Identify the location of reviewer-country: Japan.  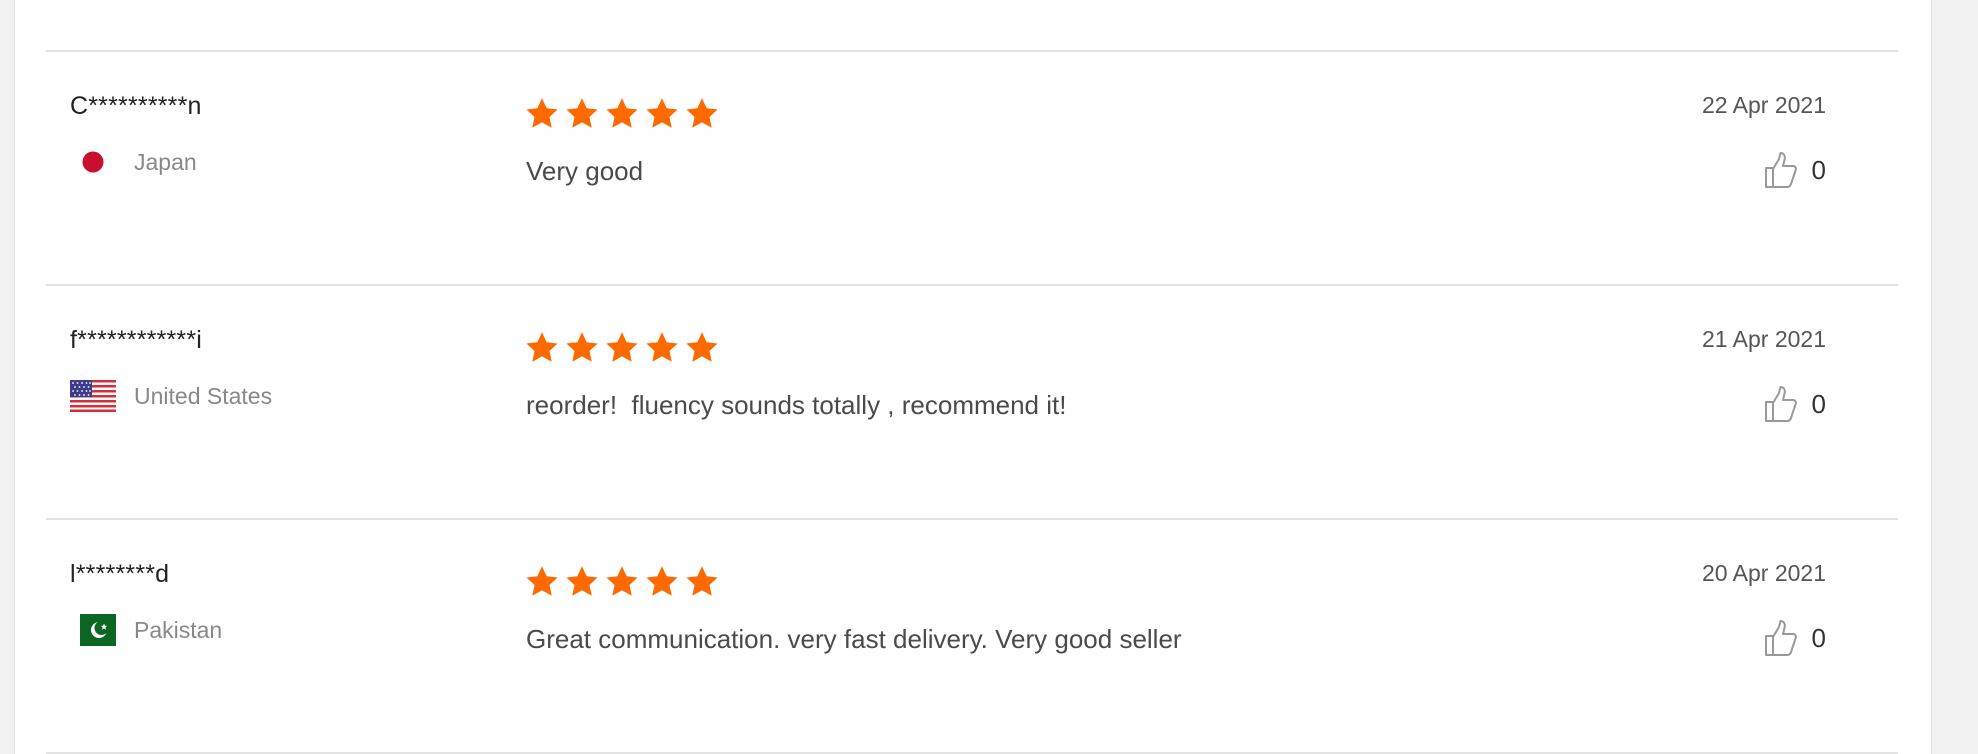
(133, 162).